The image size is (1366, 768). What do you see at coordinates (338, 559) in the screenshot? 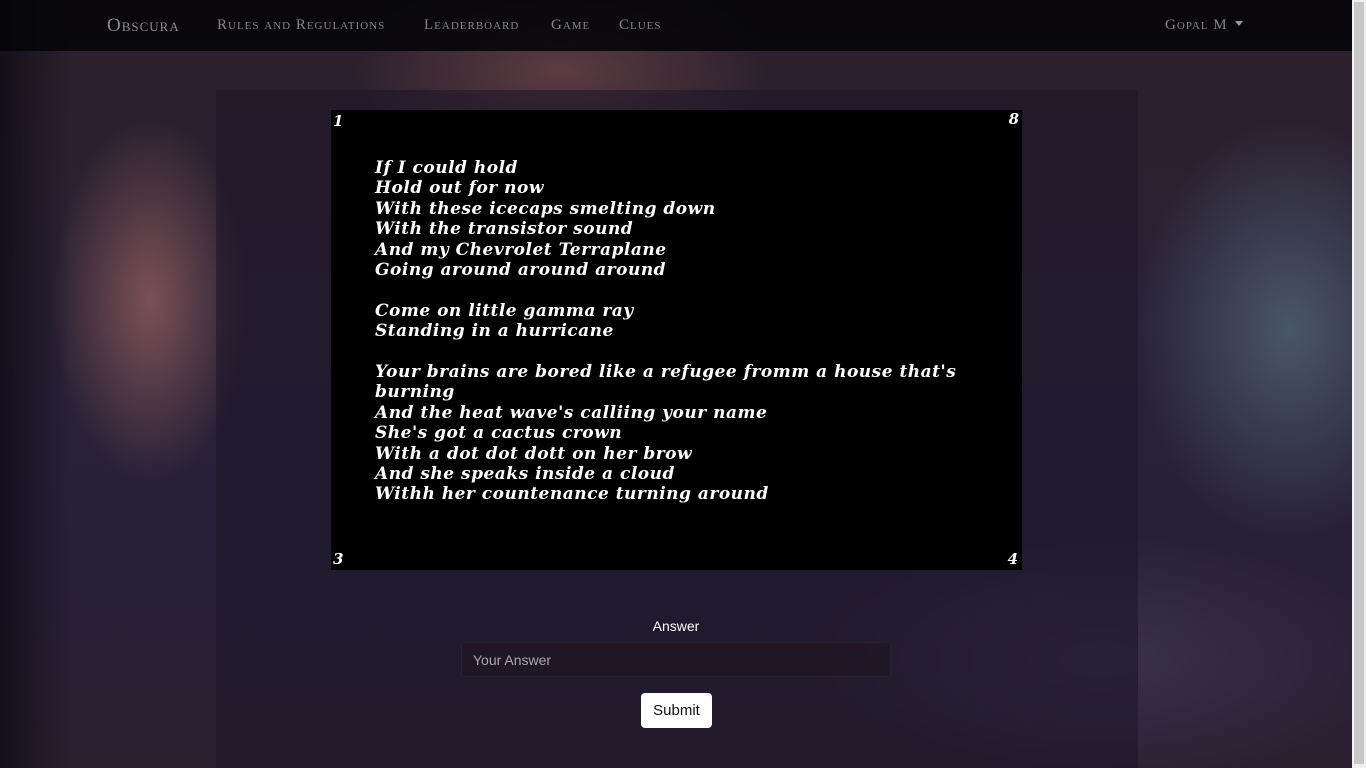
I see `corner-number-bottom-left: 3` at bounding box center [338, 559].